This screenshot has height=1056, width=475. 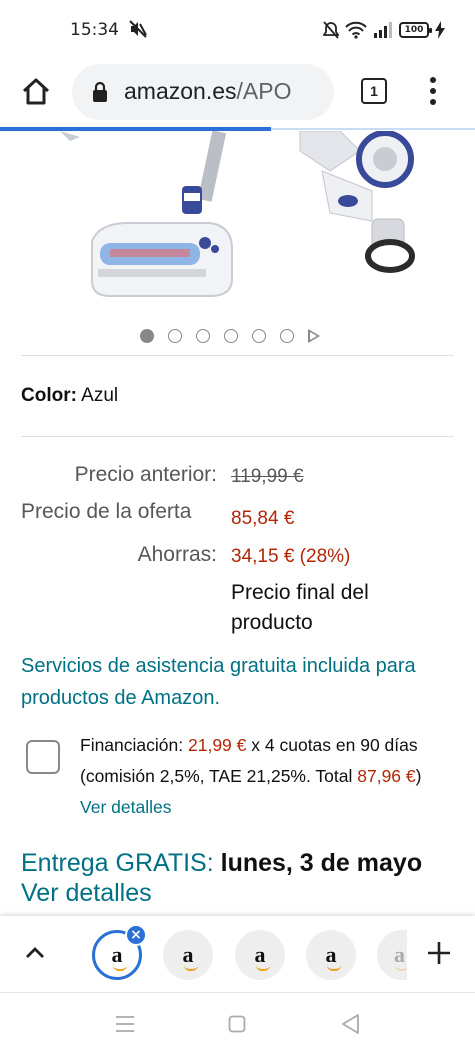 I want to click on savings-amount: 34,15 € (28%), so click(x=291, y=556).